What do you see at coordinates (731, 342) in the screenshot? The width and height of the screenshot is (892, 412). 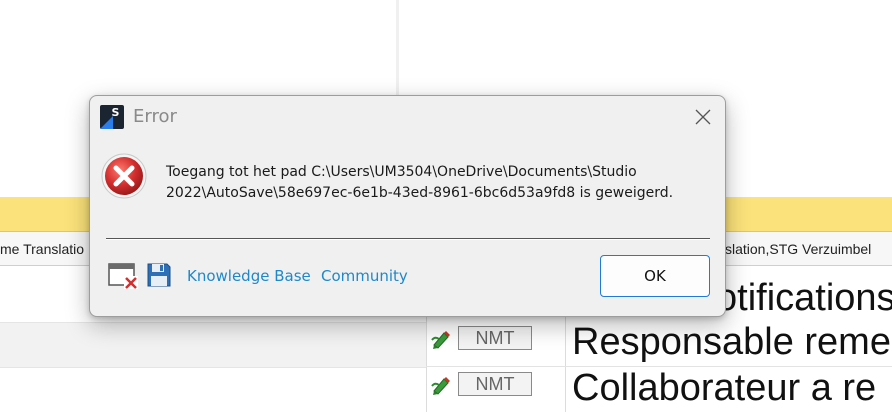 I see `segment-text: Responsable reme` at bounding box center [731, 342].